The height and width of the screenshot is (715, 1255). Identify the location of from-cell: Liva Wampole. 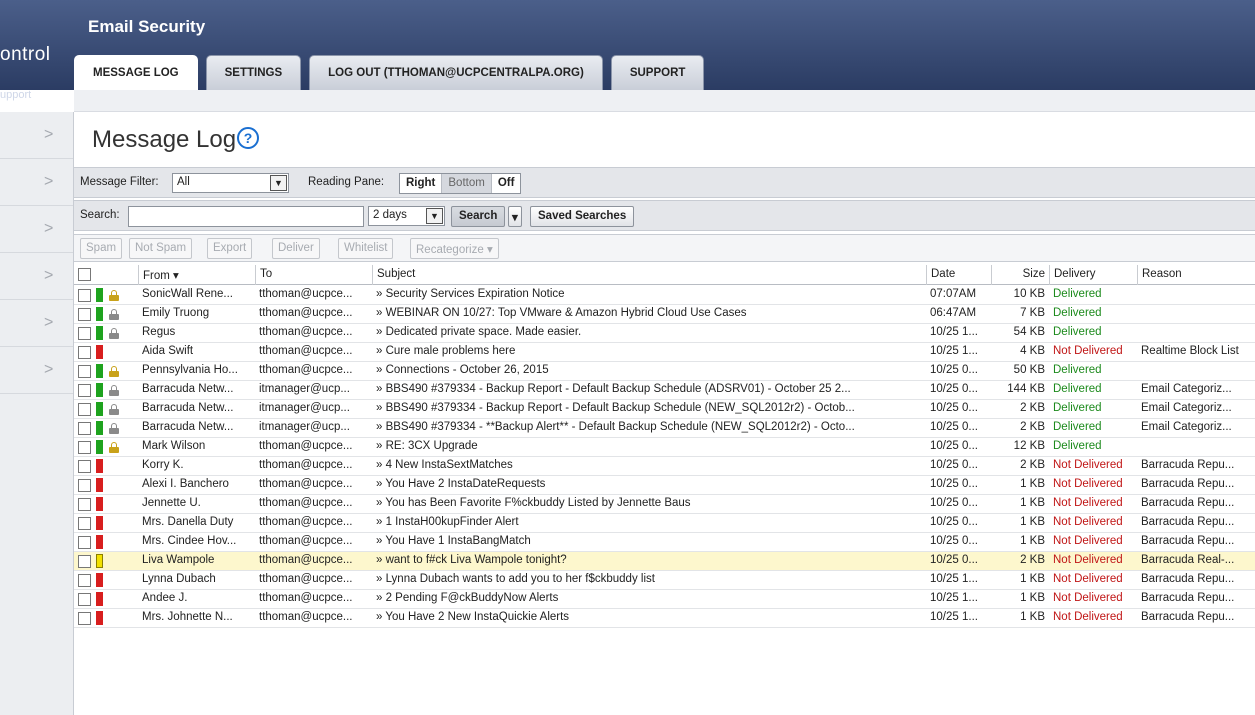
(178, 560).